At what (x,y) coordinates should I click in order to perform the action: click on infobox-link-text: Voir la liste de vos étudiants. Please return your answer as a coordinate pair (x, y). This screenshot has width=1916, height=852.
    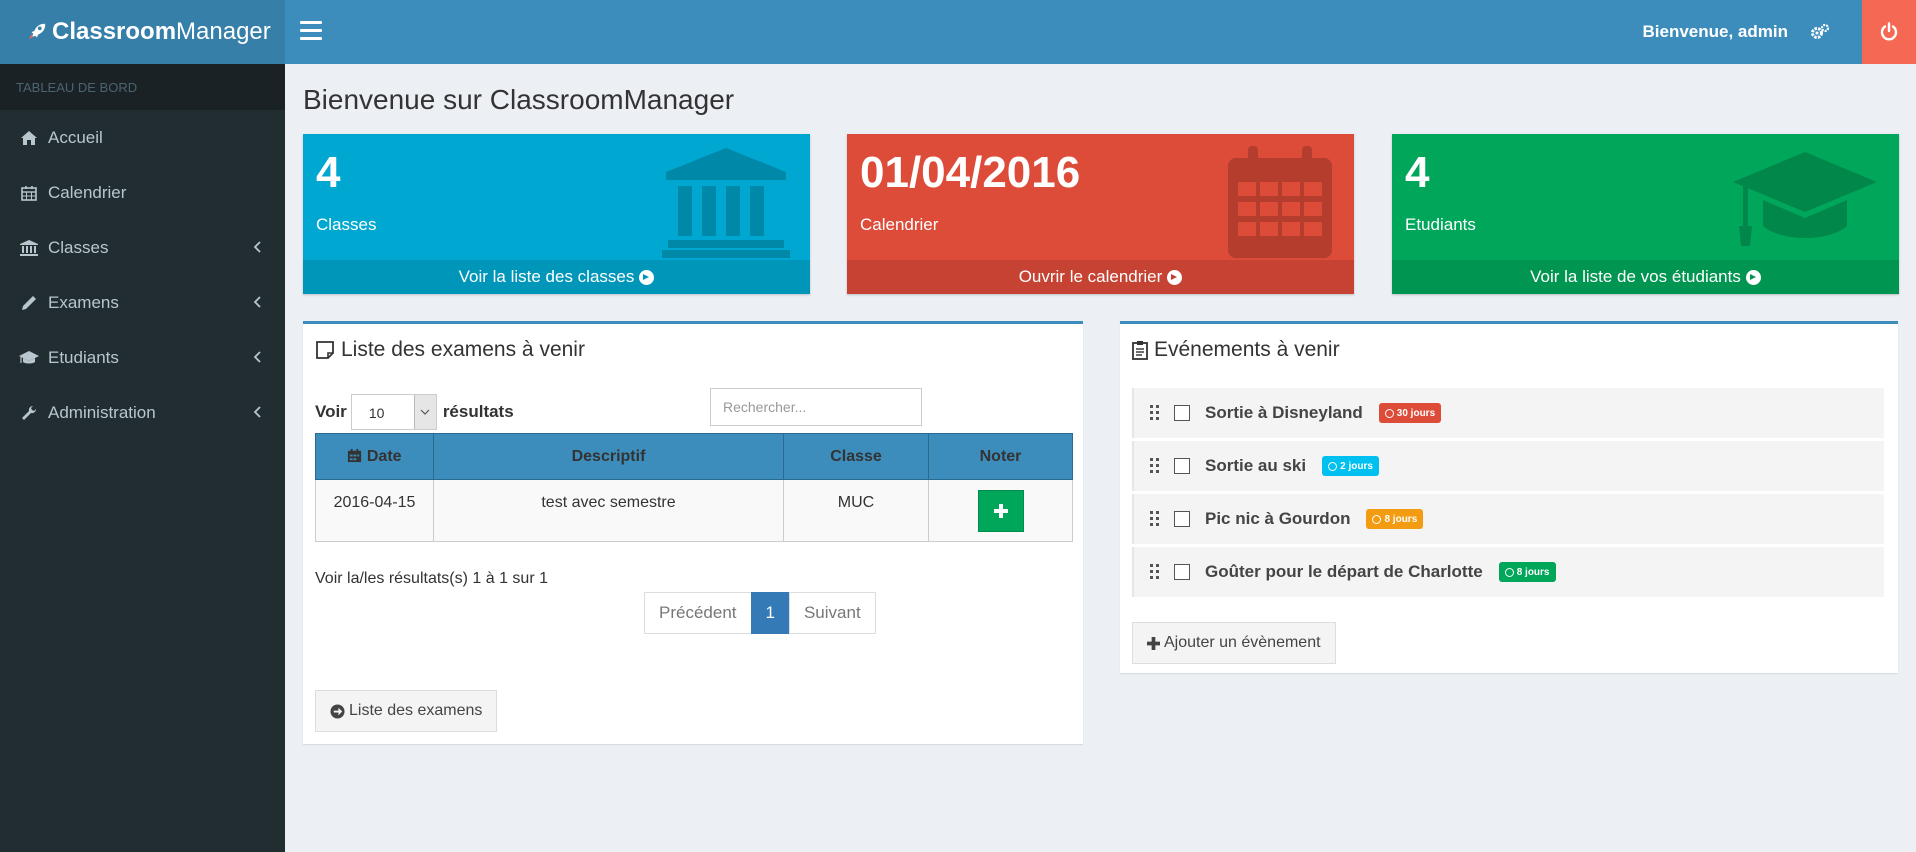
    Looking at the image, I should click on (1635, 276).